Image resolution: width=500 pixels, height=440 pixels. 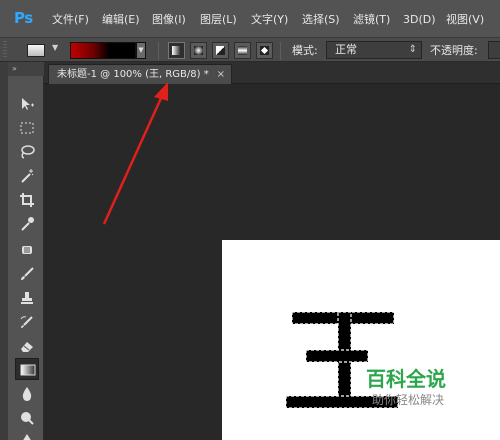 I want to click on arrowhead-icon, so click(x=161, y=91).